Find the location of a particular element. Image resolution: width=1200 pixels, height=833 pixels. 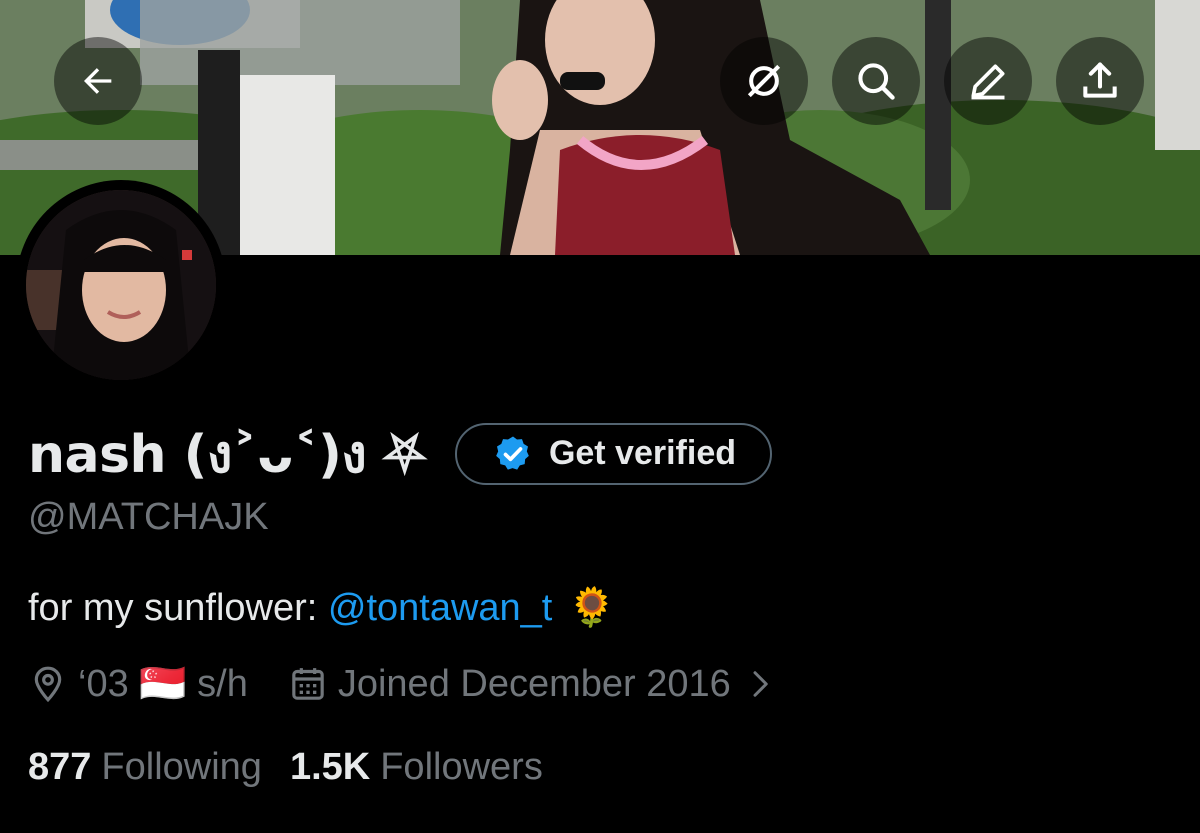

get-verified-label: Get verified is located at coordinates (642, 453).